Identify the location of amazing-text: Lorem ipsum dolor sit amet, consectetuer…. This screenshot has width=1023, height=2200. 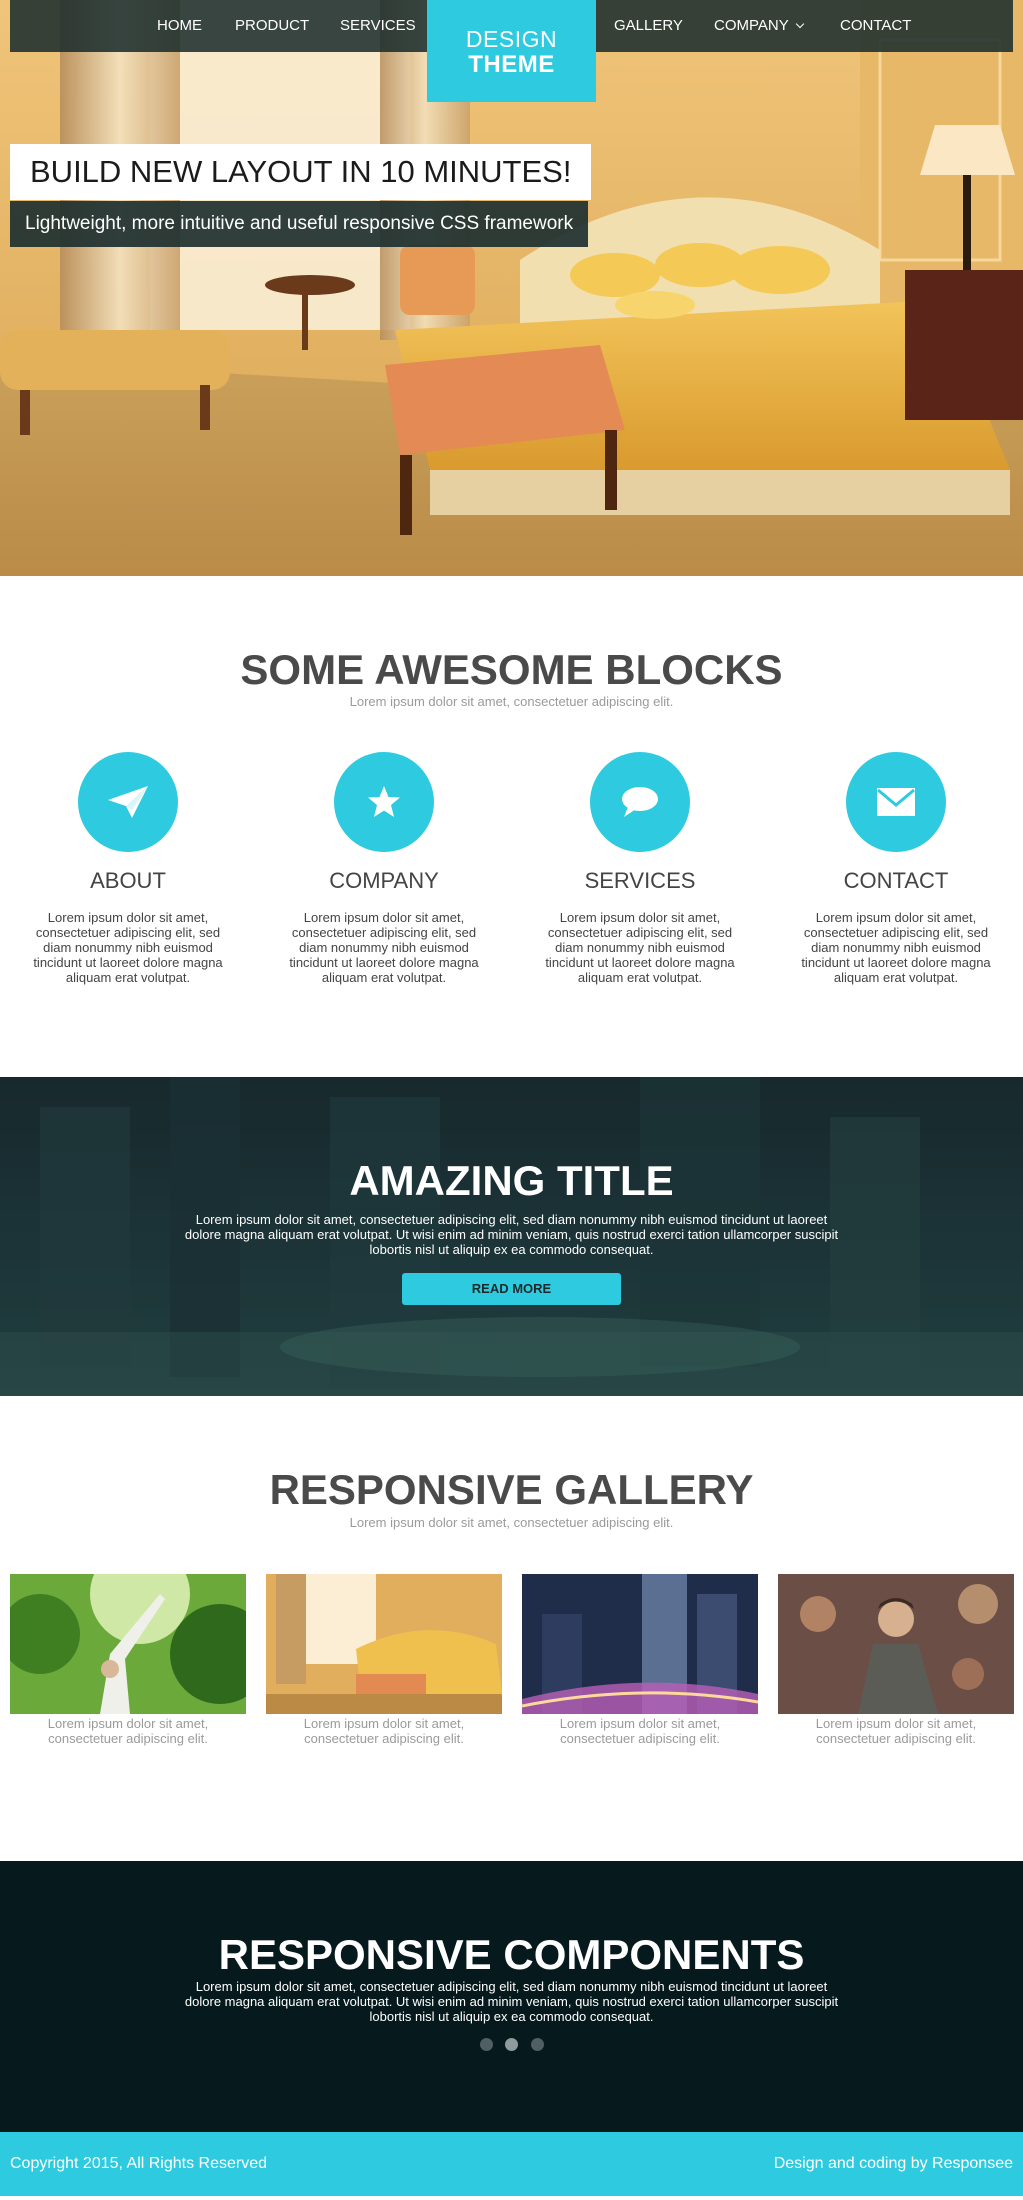
(511, 1234).